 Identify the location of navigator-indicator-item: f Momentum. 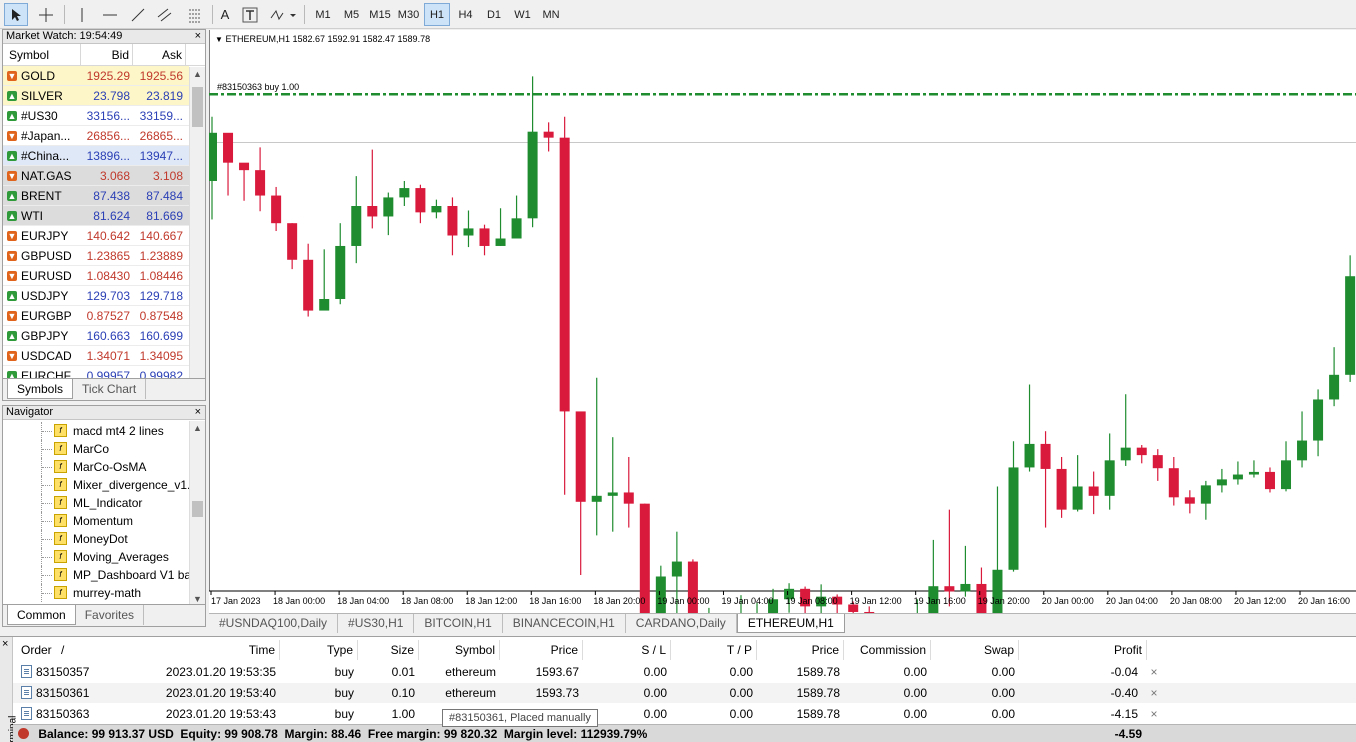
(96, 521).